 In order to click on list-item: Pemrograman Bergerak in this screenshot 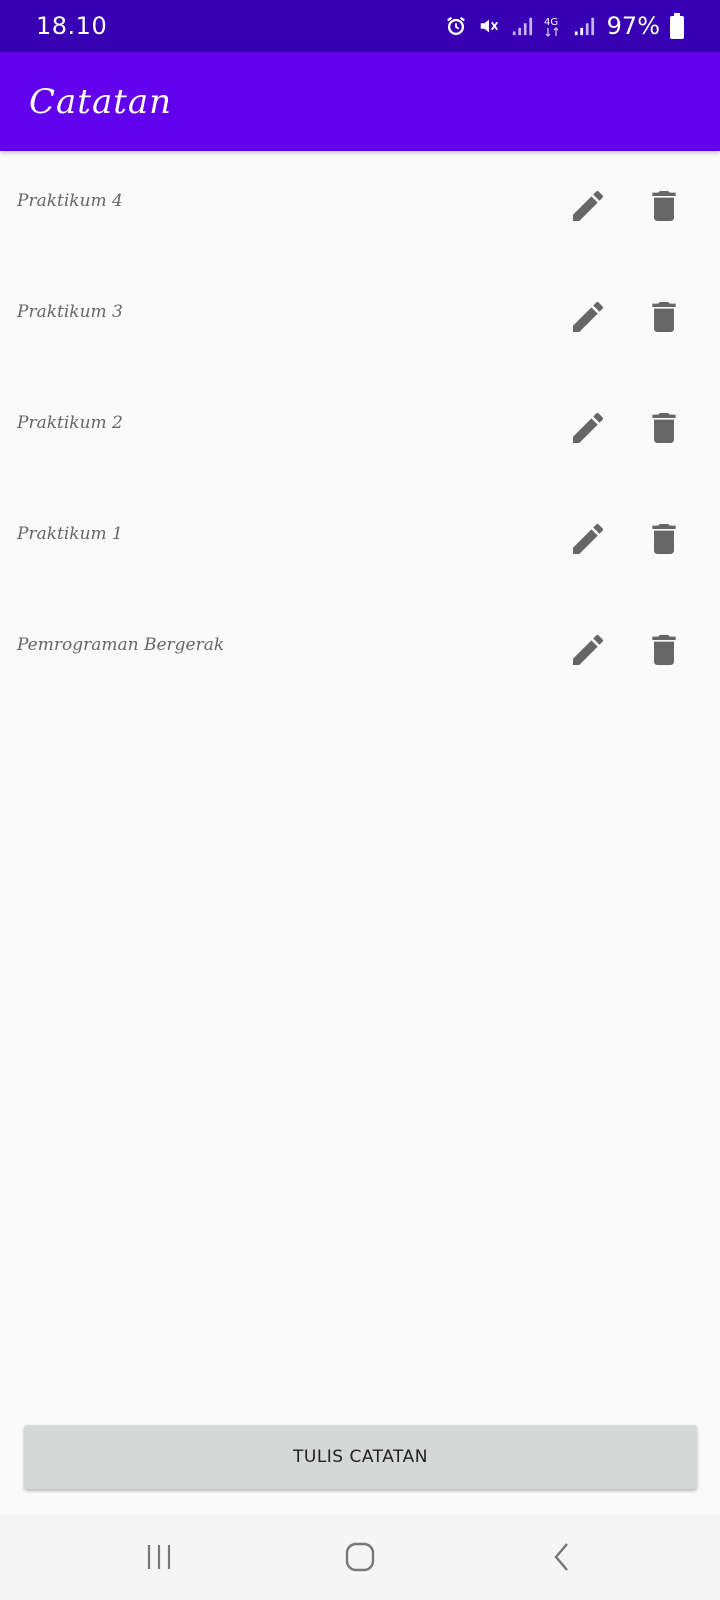, I will do `click(360, 650)`.